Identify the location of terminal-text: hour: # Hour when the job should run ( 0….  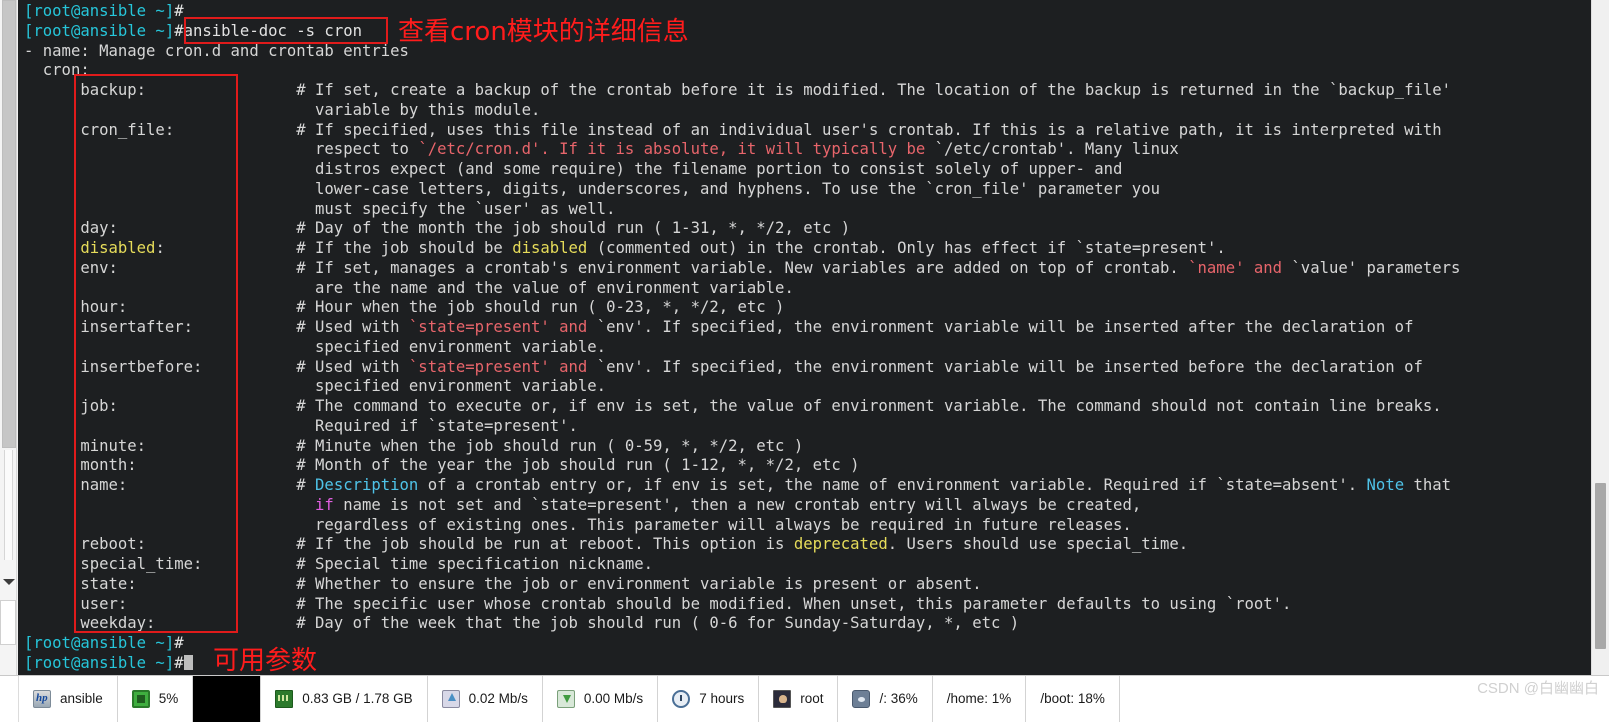
(404, 307).